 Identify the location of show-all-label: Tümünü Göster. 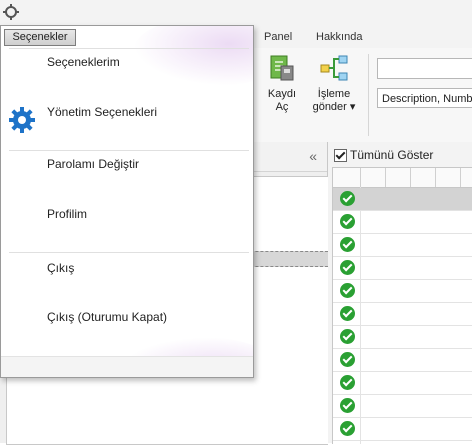
(392, 155).